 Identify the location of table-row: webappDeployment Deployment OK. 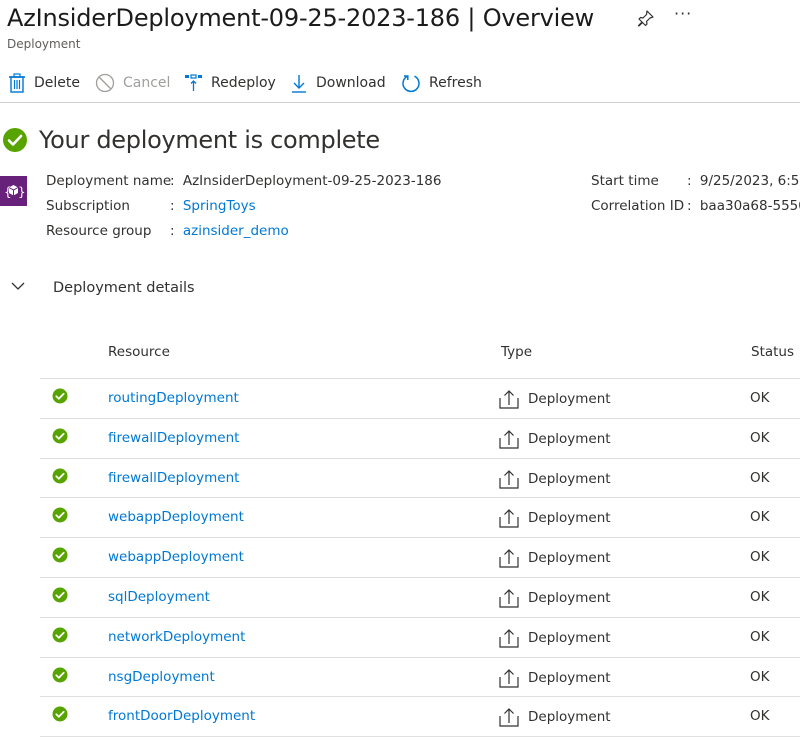
(420, 517).